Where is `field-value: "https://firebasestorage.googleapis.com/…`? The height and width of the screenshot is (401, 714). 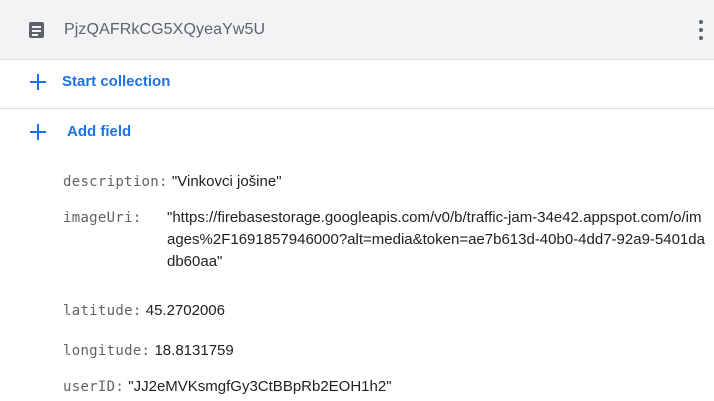 field-value: "https://firebasestorage.googleapis.com/… is located at coordinates (436, 239).